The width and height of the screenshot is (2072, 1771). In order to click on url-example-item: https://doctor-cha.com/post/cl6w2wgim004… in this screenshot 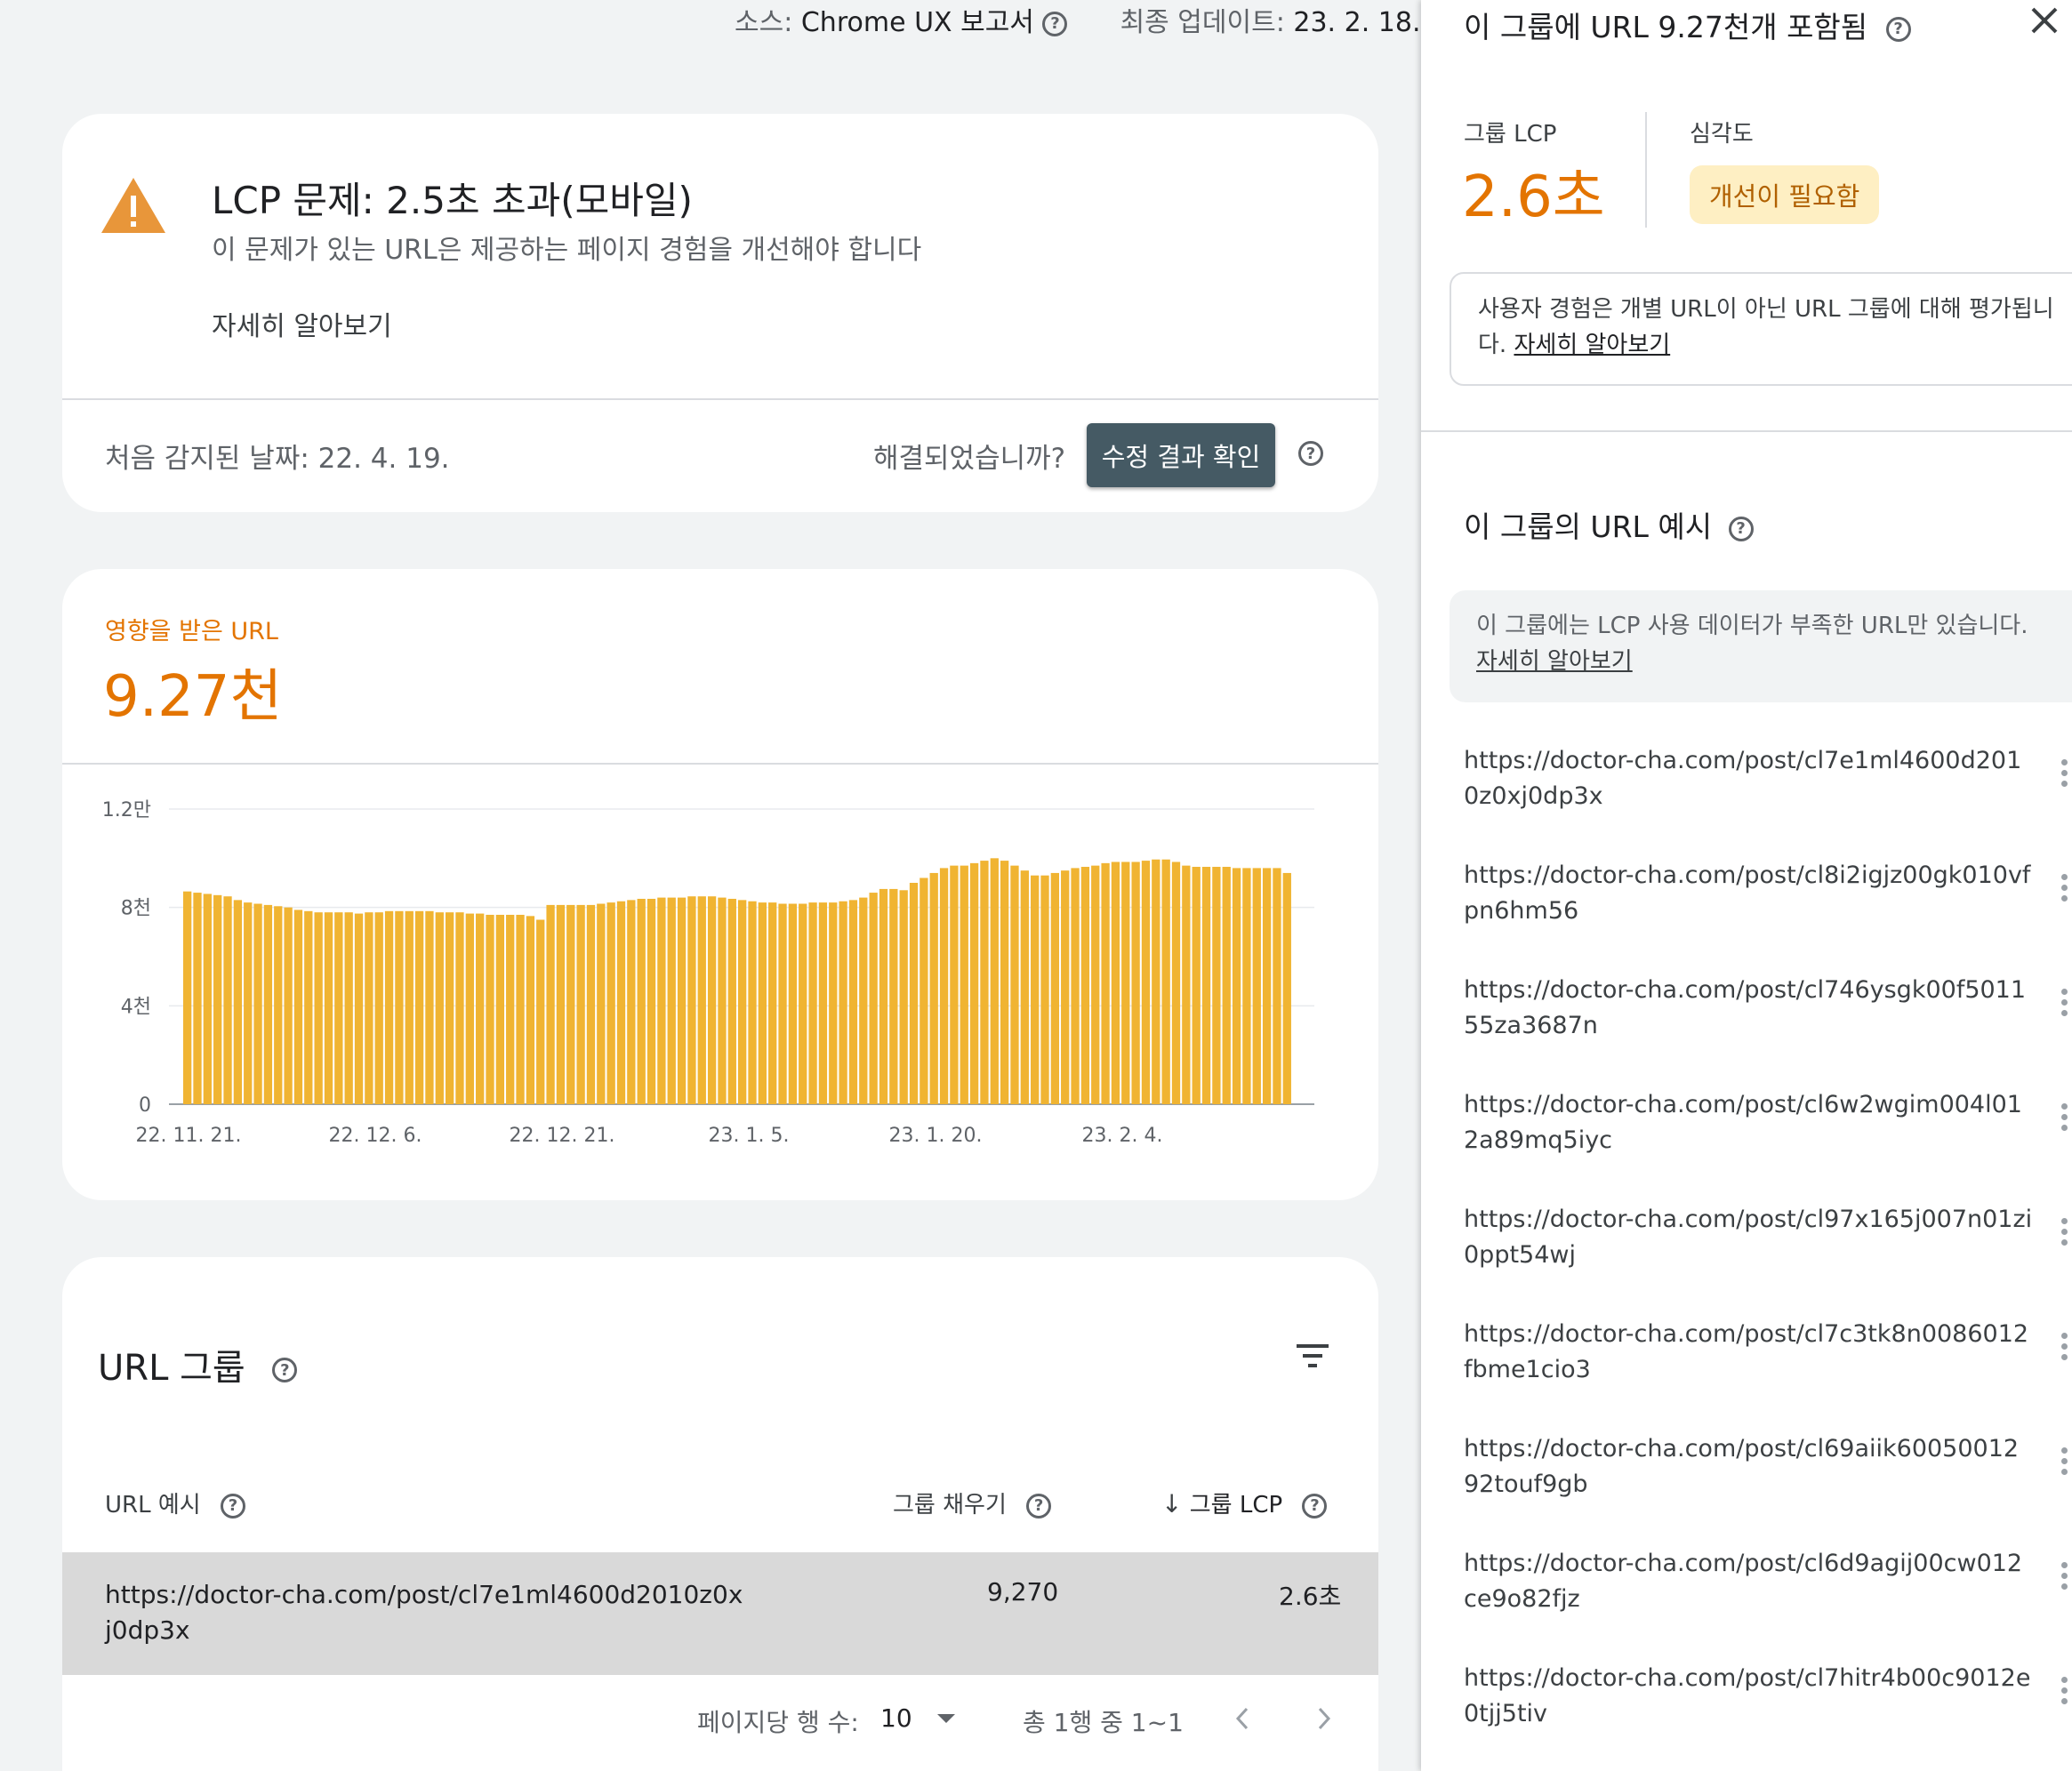, I will do `click(1748, 1122)`.